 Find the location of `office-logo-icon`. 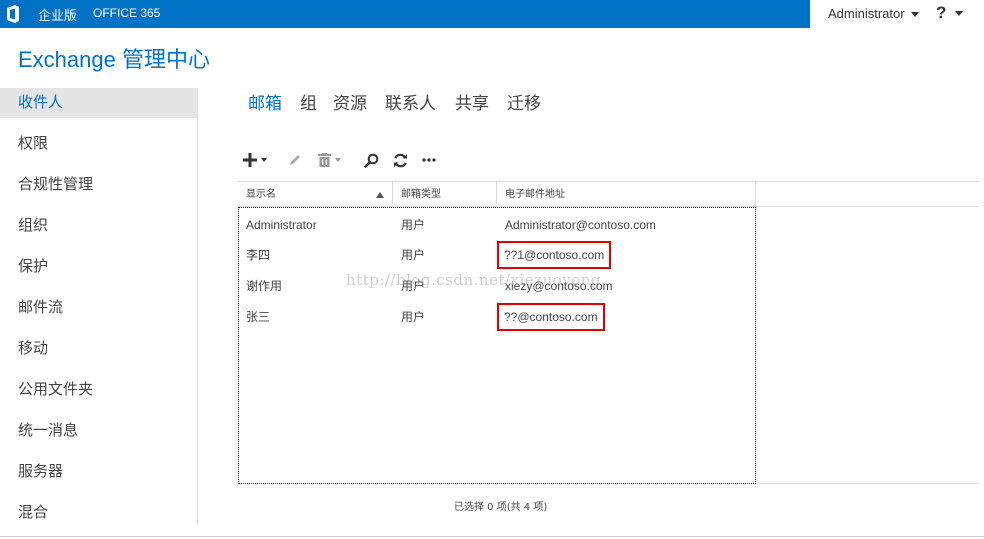

office-logo-icon is located at coordinates (13, 14).